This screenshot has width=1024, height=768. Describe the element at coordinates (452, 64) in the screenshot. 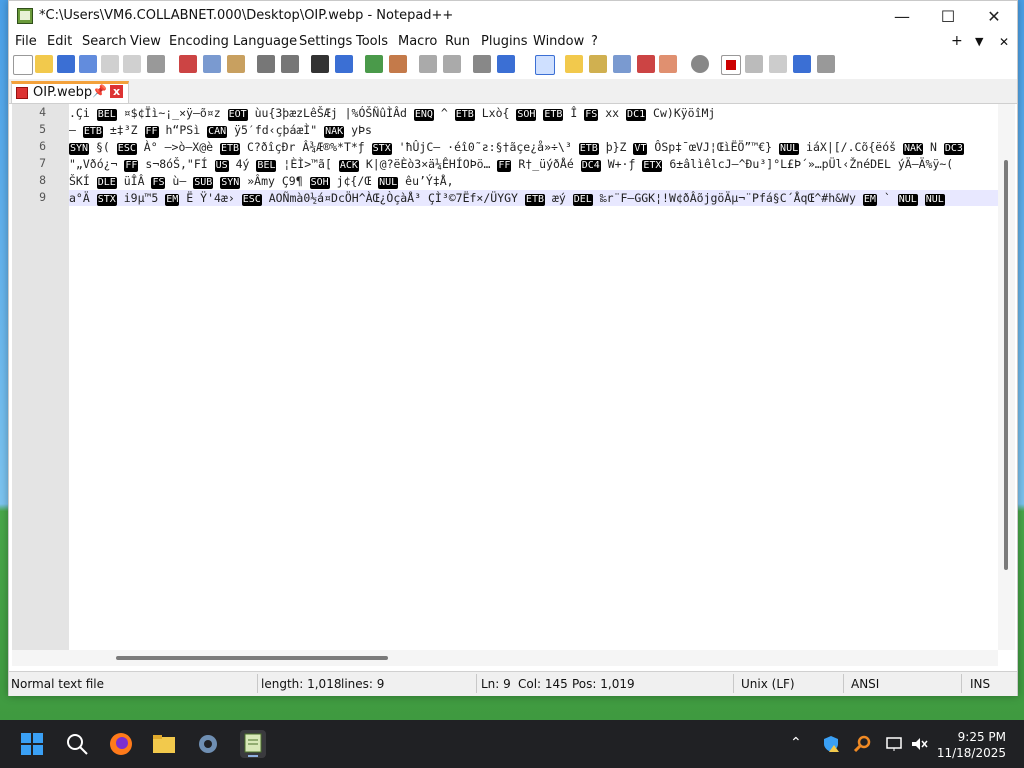

I see `sync-h-icon` at that location.